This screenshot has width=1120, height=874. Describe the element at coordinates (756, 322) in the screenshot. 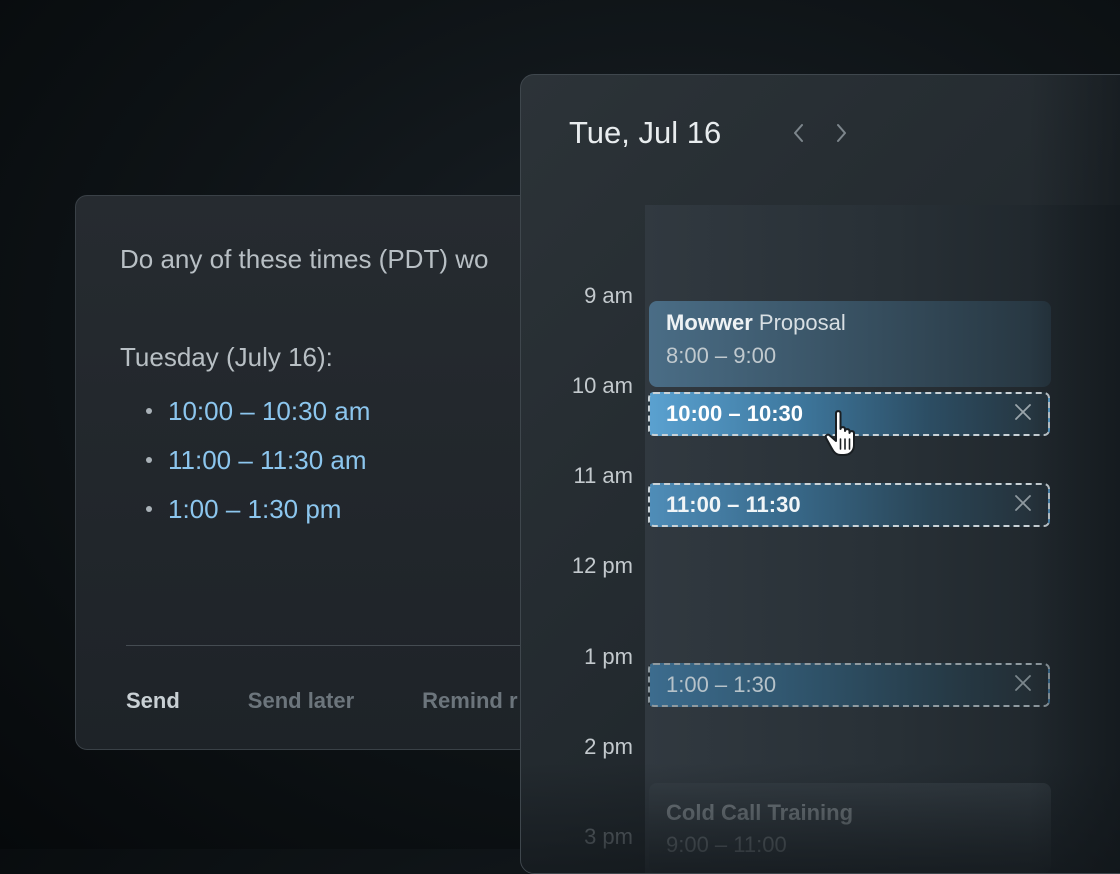

I see `event-title: Mowwer Proposal` at that location.